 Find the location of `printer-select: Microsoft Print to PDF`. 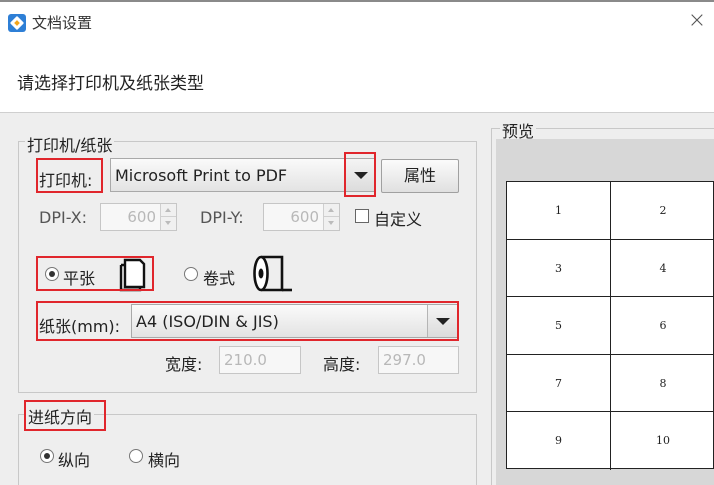

printer-select: Microsoft Print to PDF is located at coordinates (243, 175).